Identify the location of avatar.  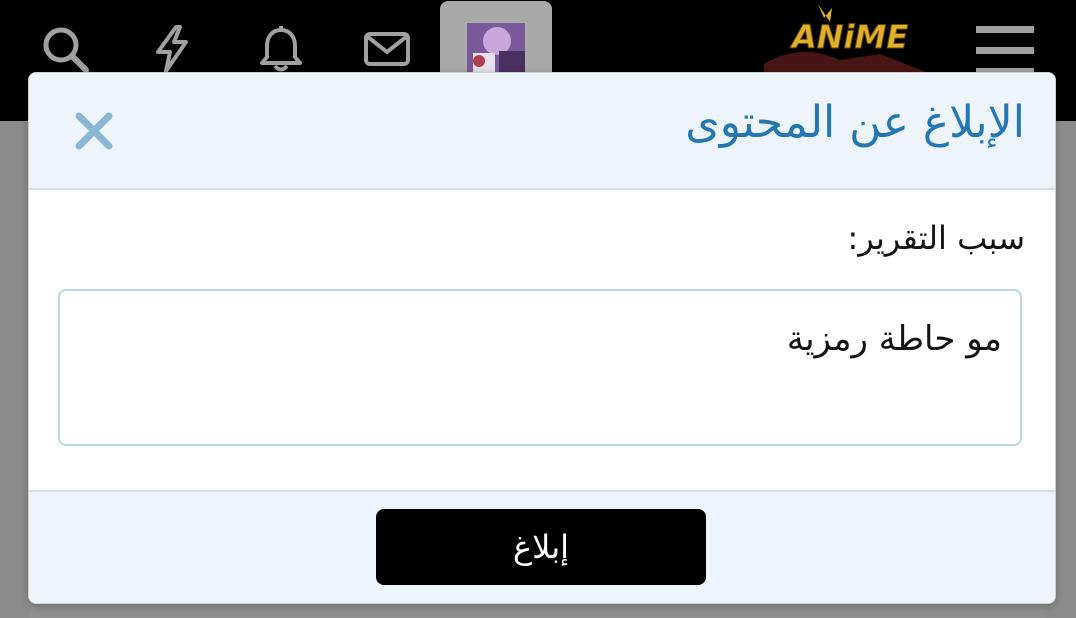
(496, 48).